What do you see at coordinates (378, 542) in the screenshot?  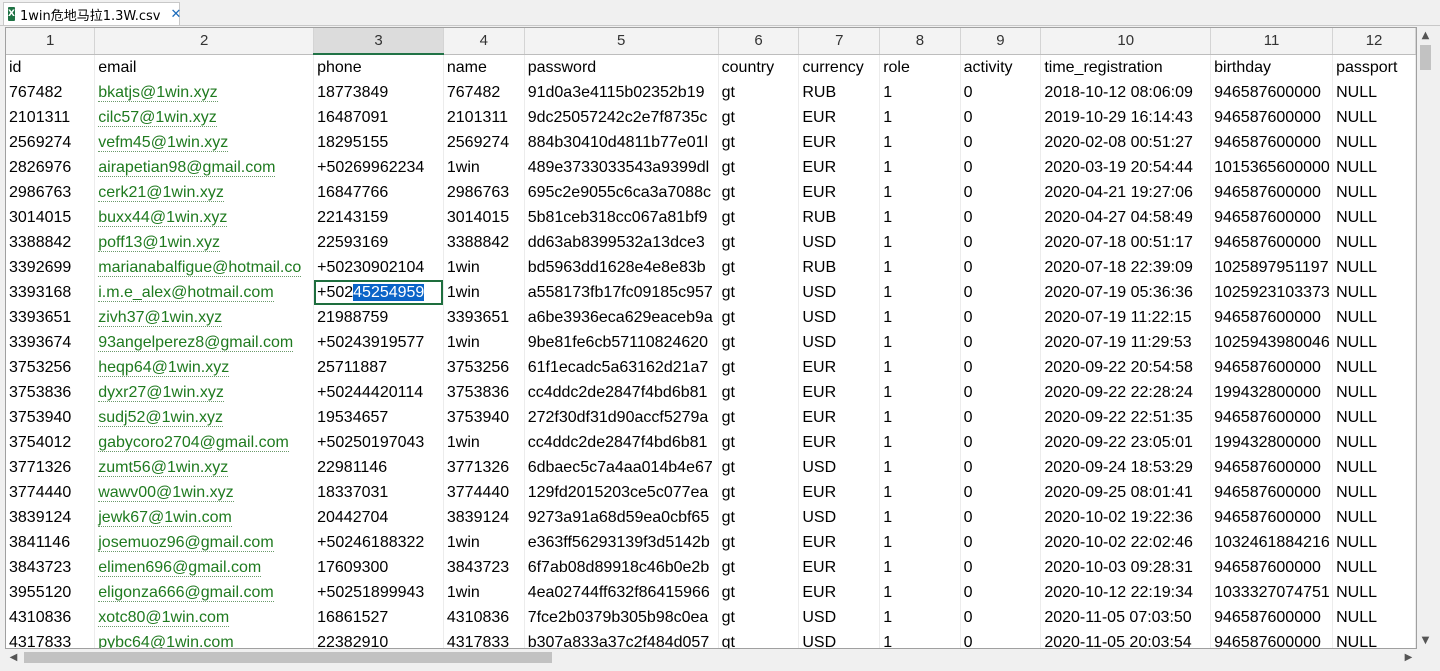 I see `table-cell: +50246188322` at bounding box center [378, 542].